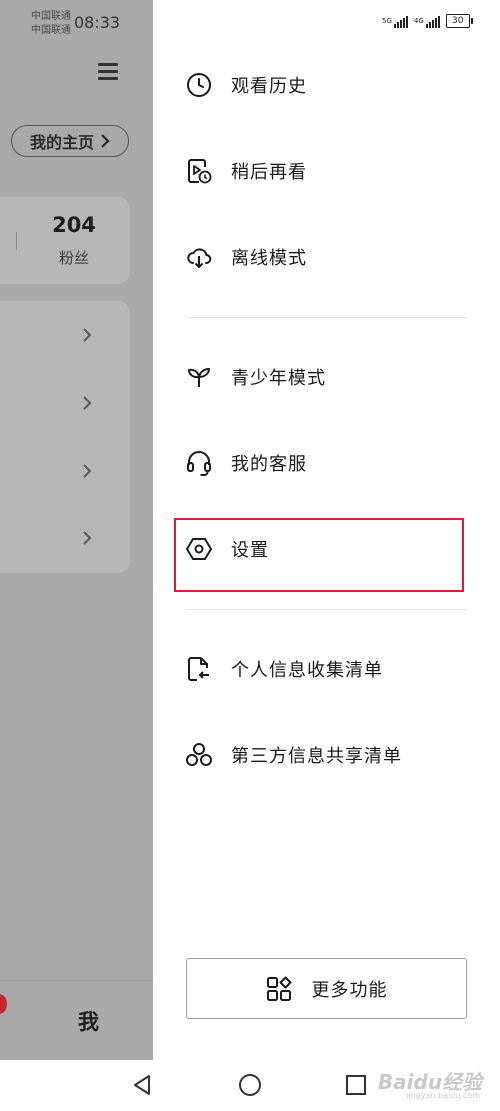 The width and height of the screenshot is (500, 1111). I want to click on headset-icon, so click(199, 463).